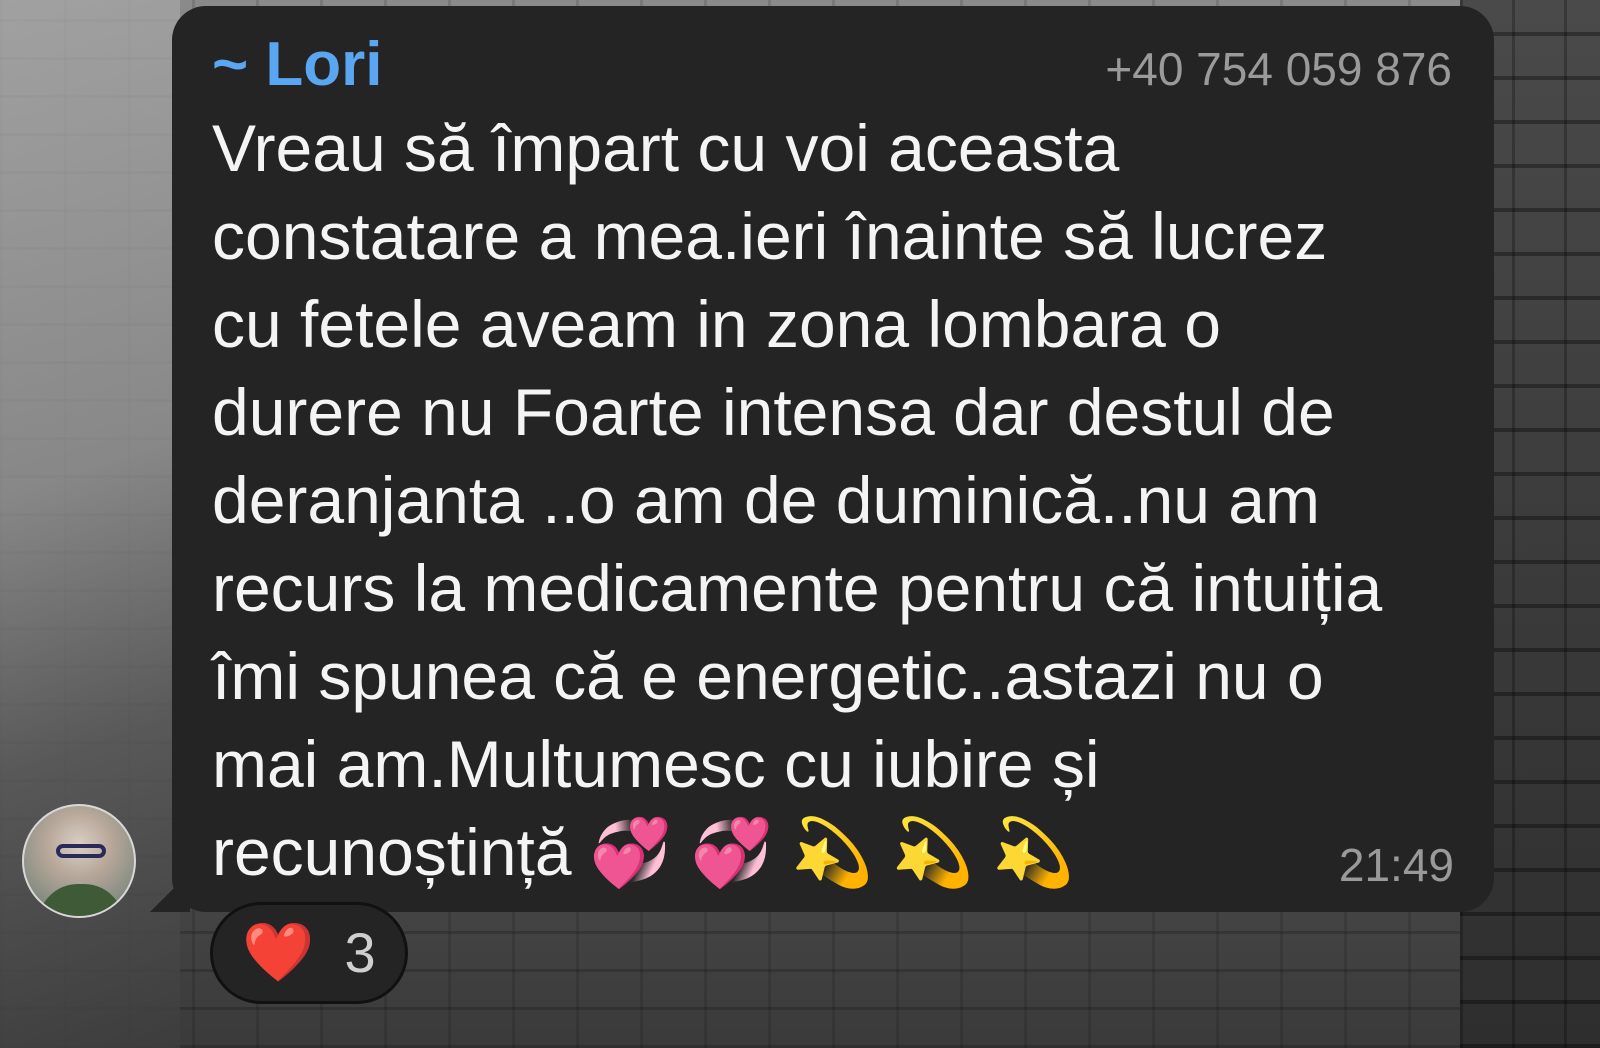 The height and width of the screenshot is (1048, 1600). I want to click on message-header: ~ Lori +40 754 059 876, so click(832, 65).